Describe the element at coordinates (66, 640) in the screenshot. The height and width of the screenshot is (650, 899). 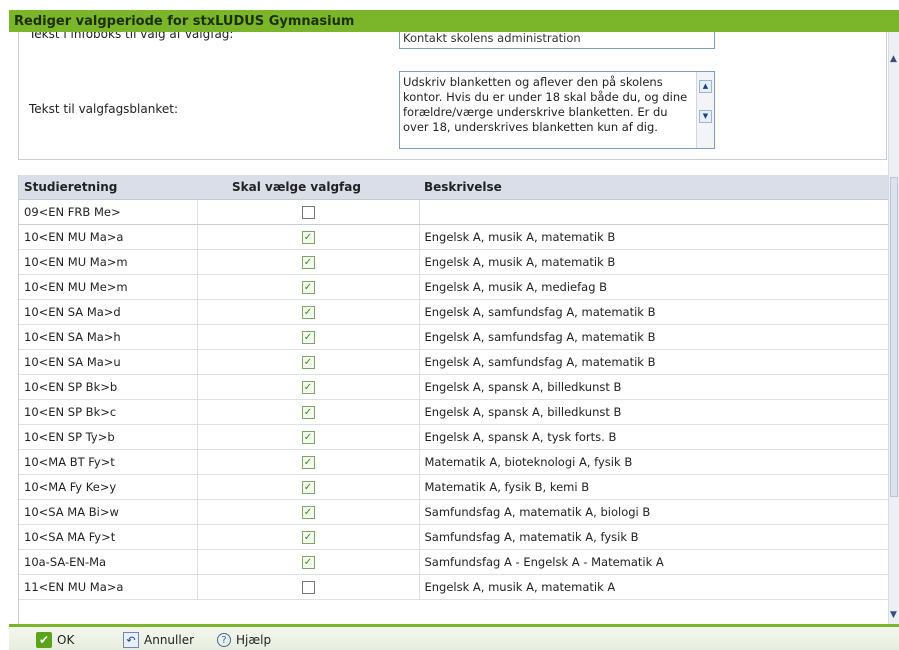
I see `ok-label: OK` at that location.